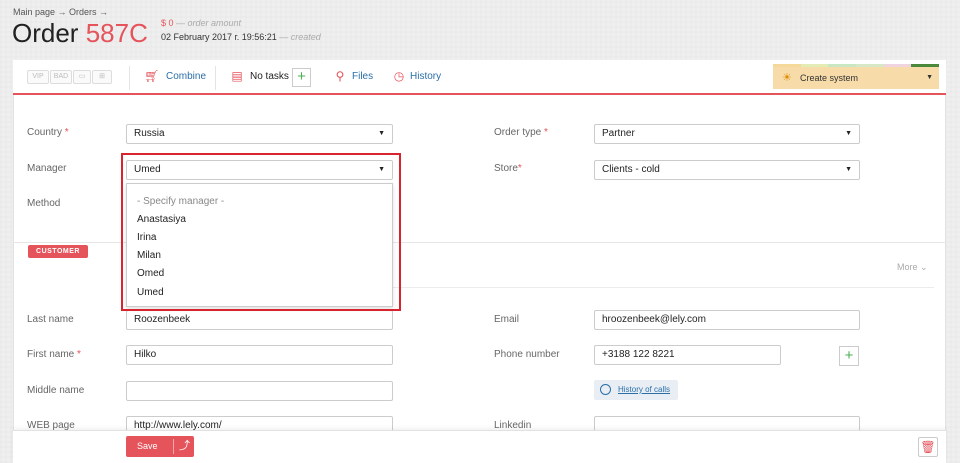 The width and height of the screenshot is (960, 463). Describe the element at coordinates (924, 267) in the screenshot. I see `chevron-down-icon: ⌄` at that location.